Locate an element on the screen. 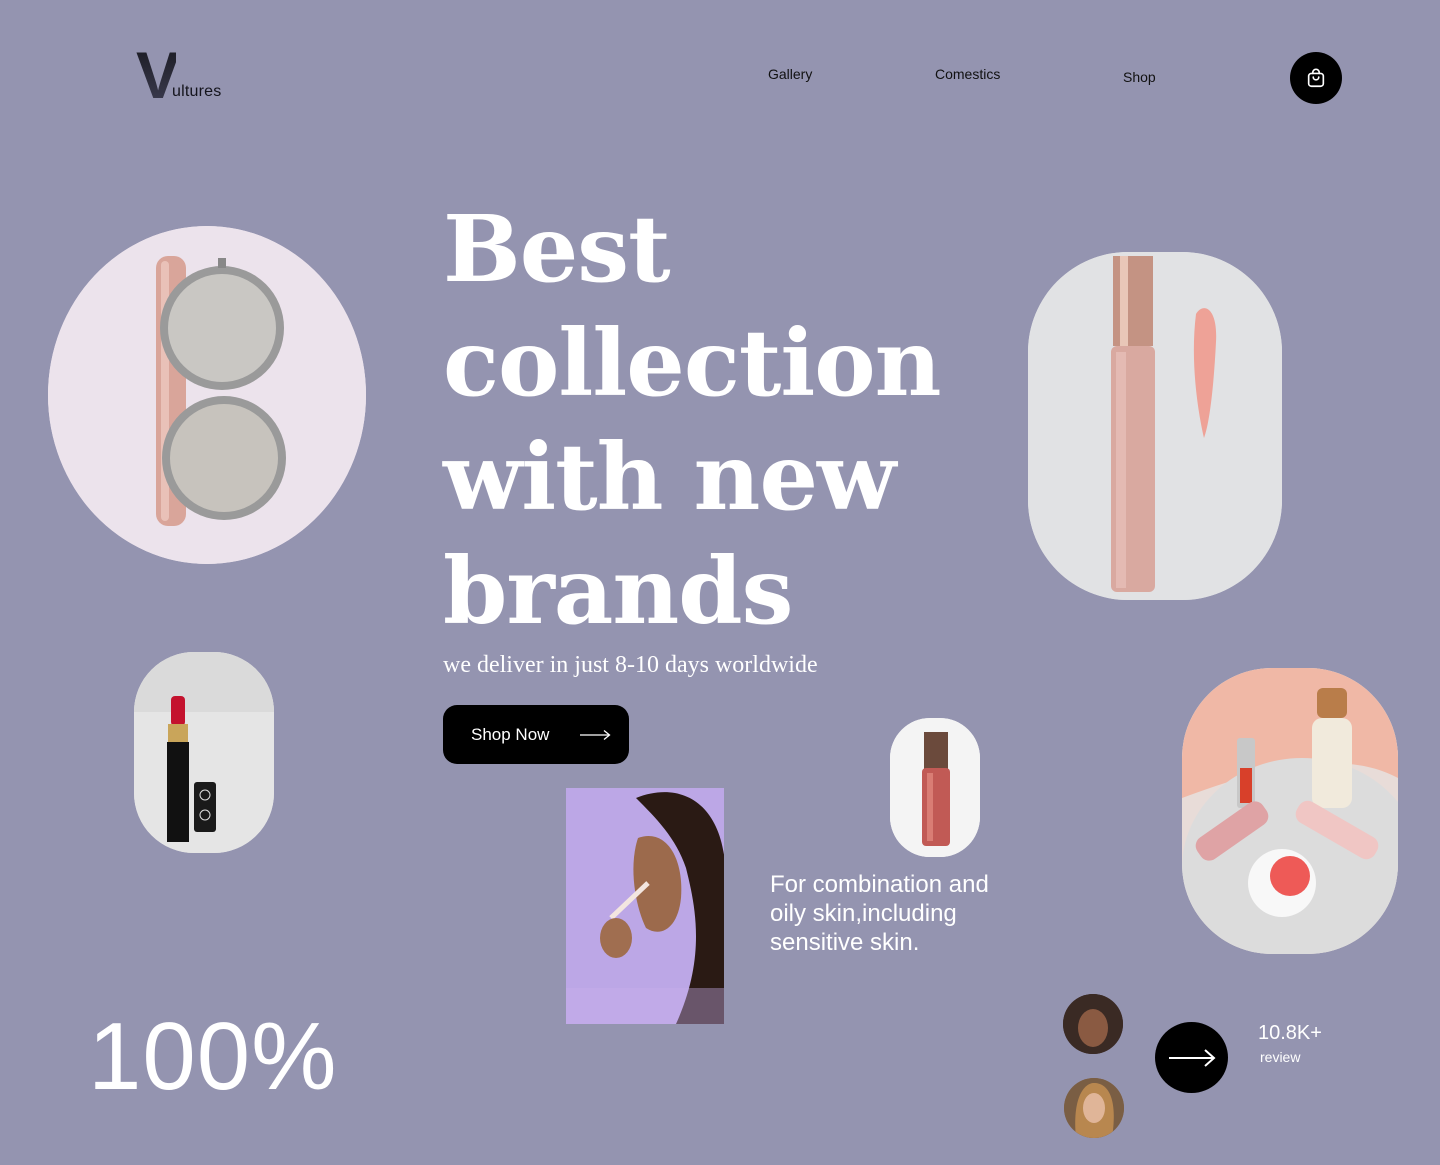 This screenshot has width=1440, height=1165. hero-title-line: brands is located at coordinates (618, 591).